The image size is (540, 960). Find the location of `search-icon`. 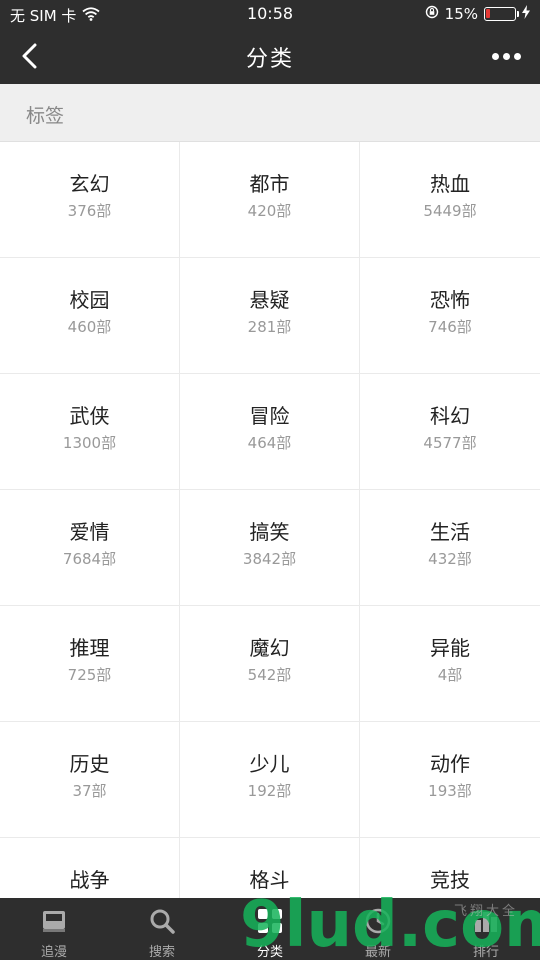

search-icon is located at coordinates (162, 921).